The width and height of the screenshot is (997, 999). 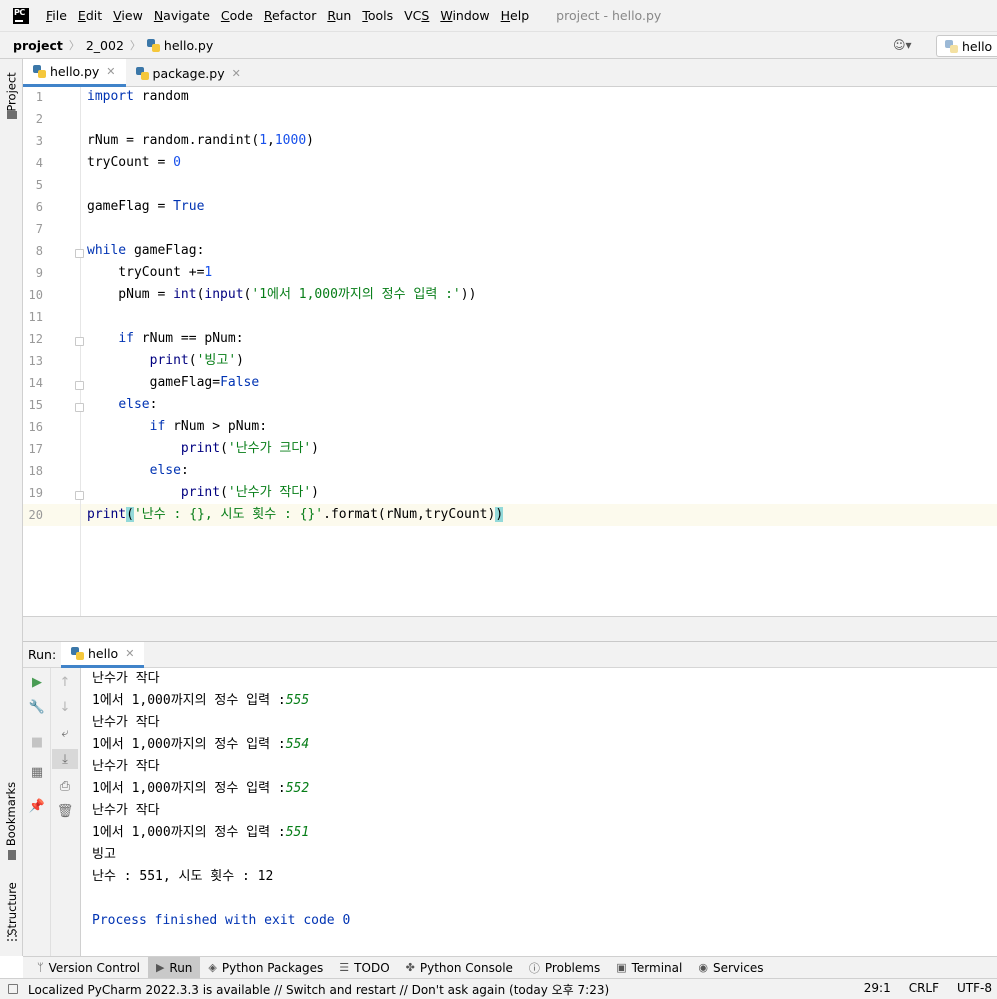 I want to click on run-panel-header: Run: hello ✕, so click(x=510, y=654).